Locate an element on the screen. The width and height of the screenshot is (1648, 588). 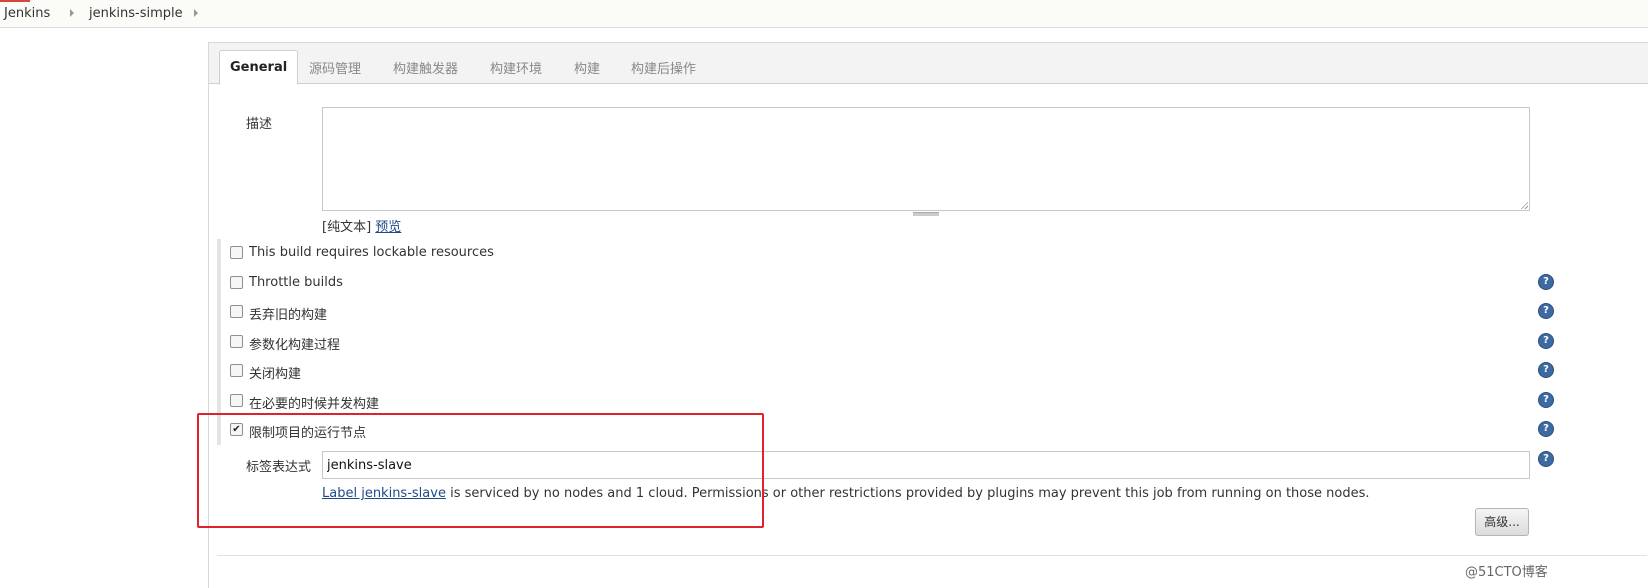
breadcrumb-job: jenkins-simple is located at coordinates (136, 13).